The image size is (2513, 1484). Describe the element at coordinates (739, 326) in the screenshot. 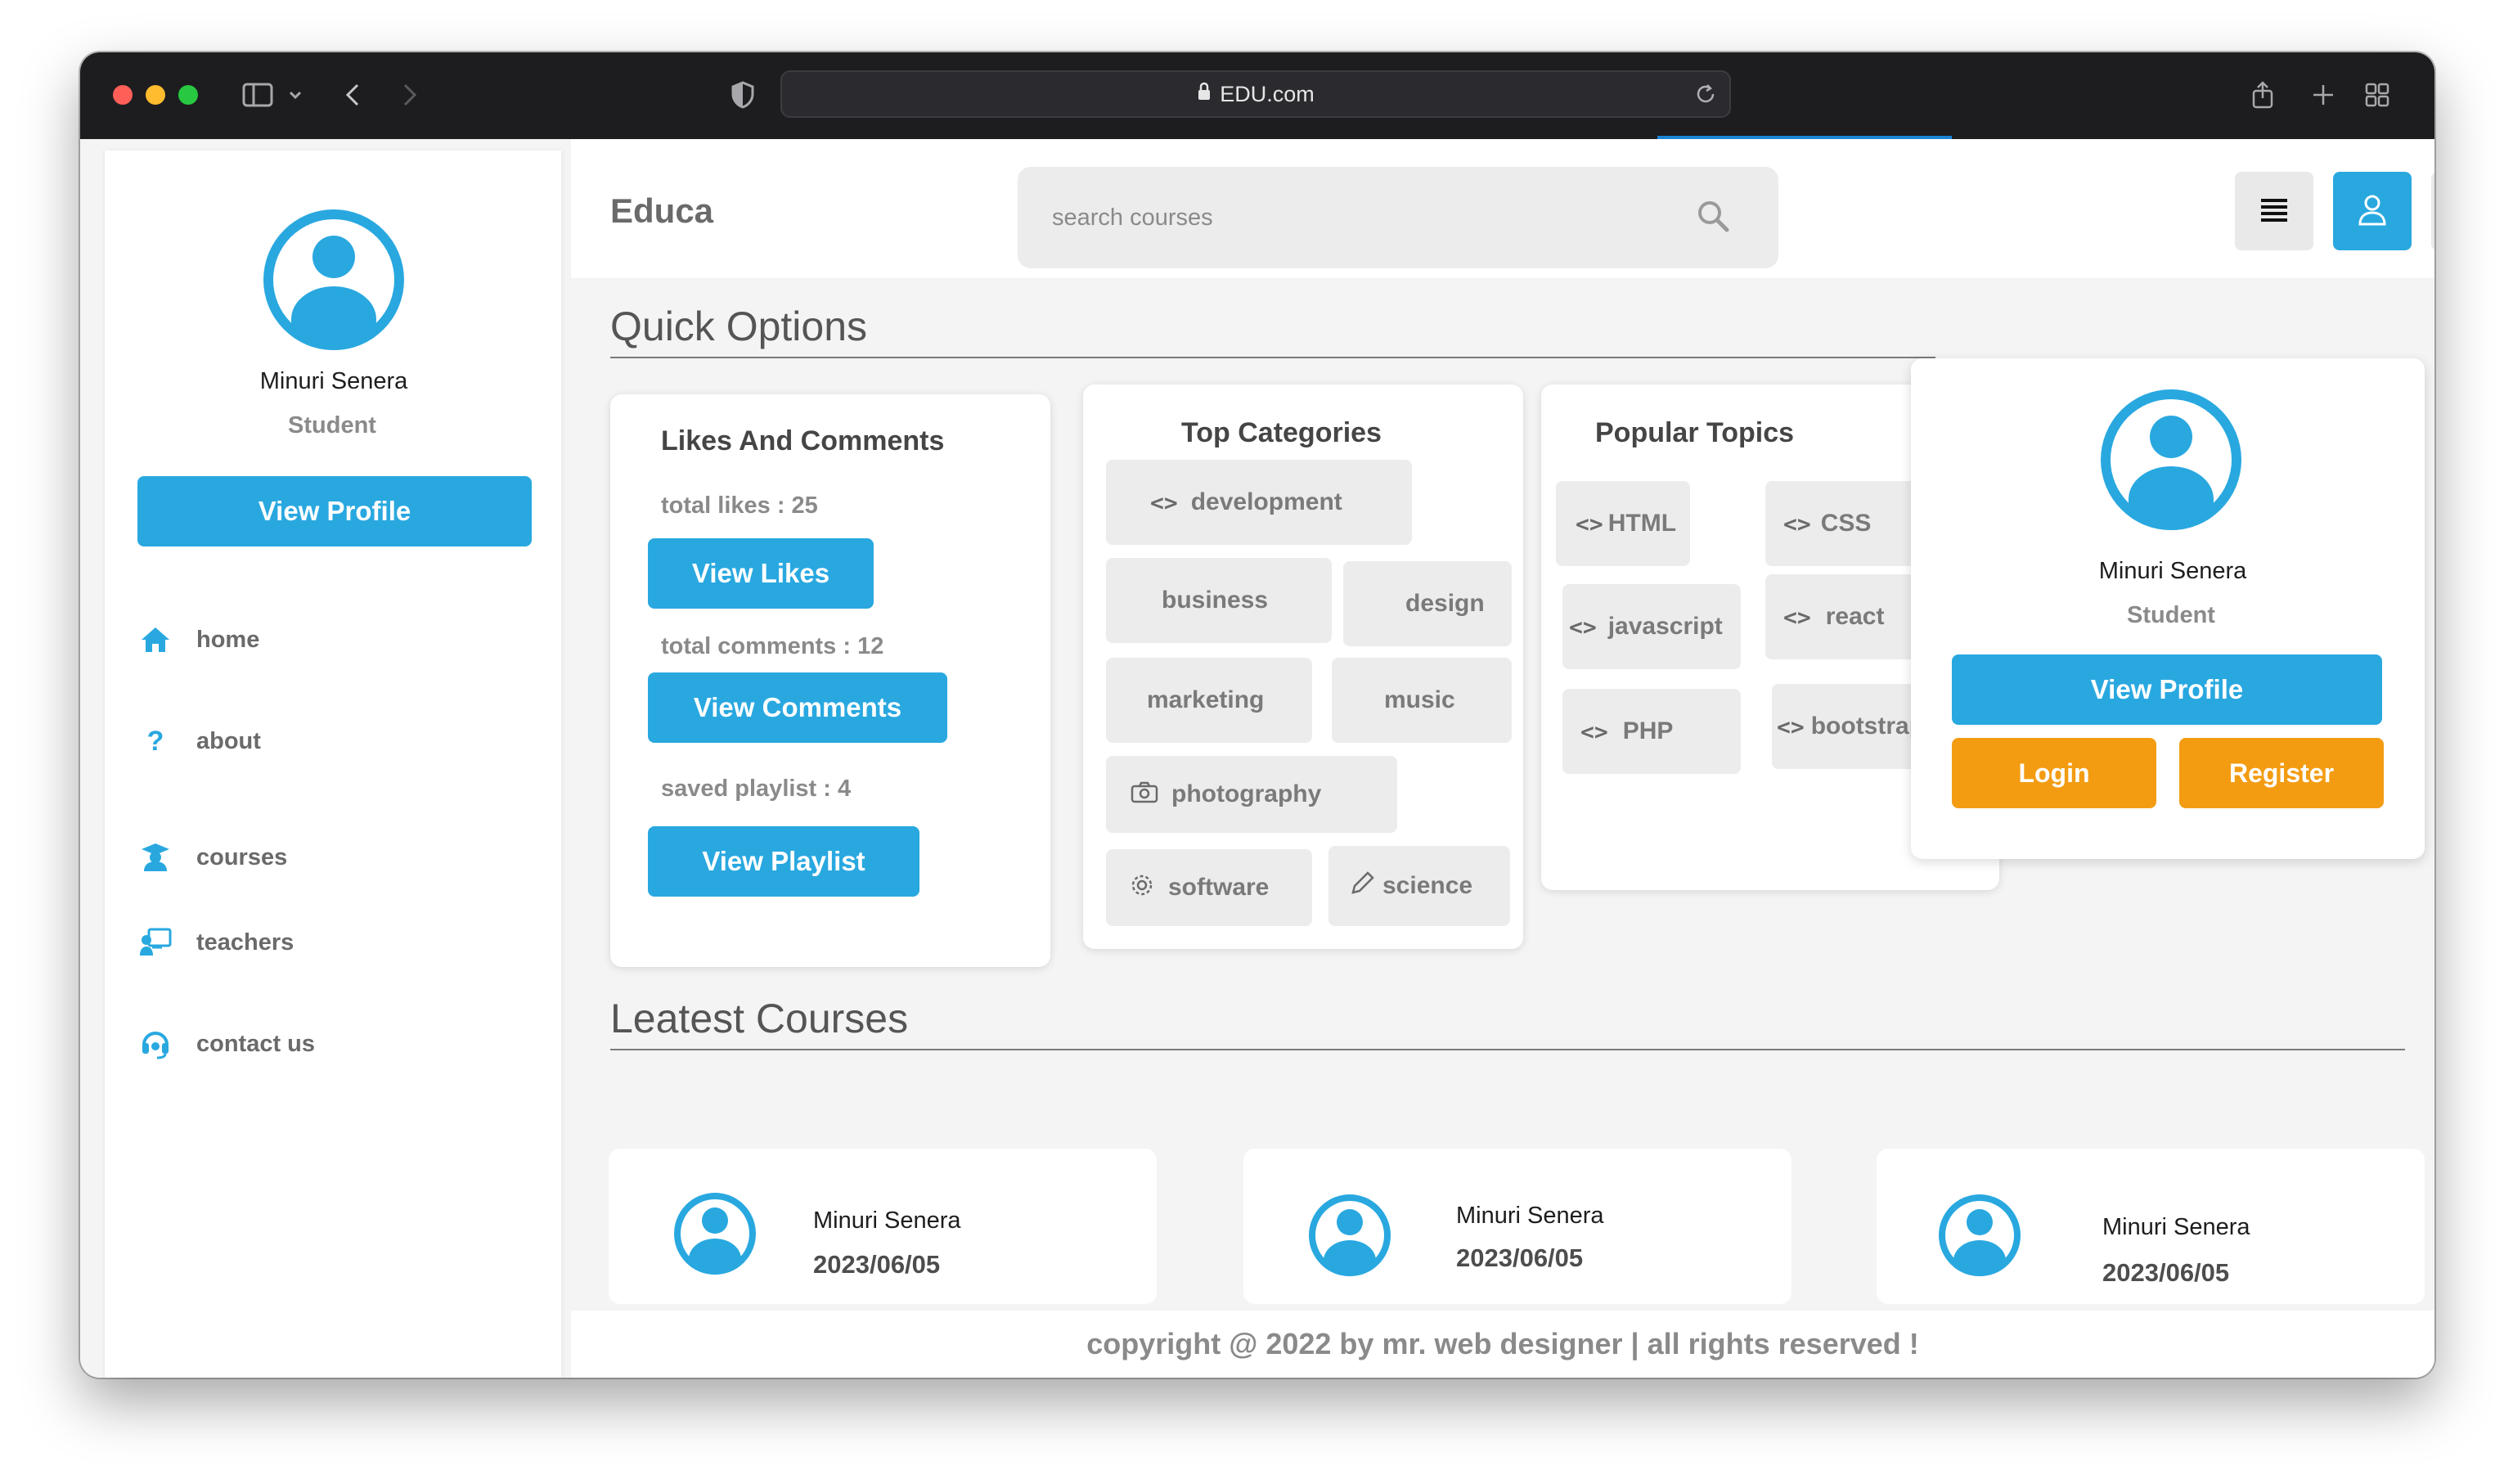

I see `quick-options-title: Quick Options` at that location.